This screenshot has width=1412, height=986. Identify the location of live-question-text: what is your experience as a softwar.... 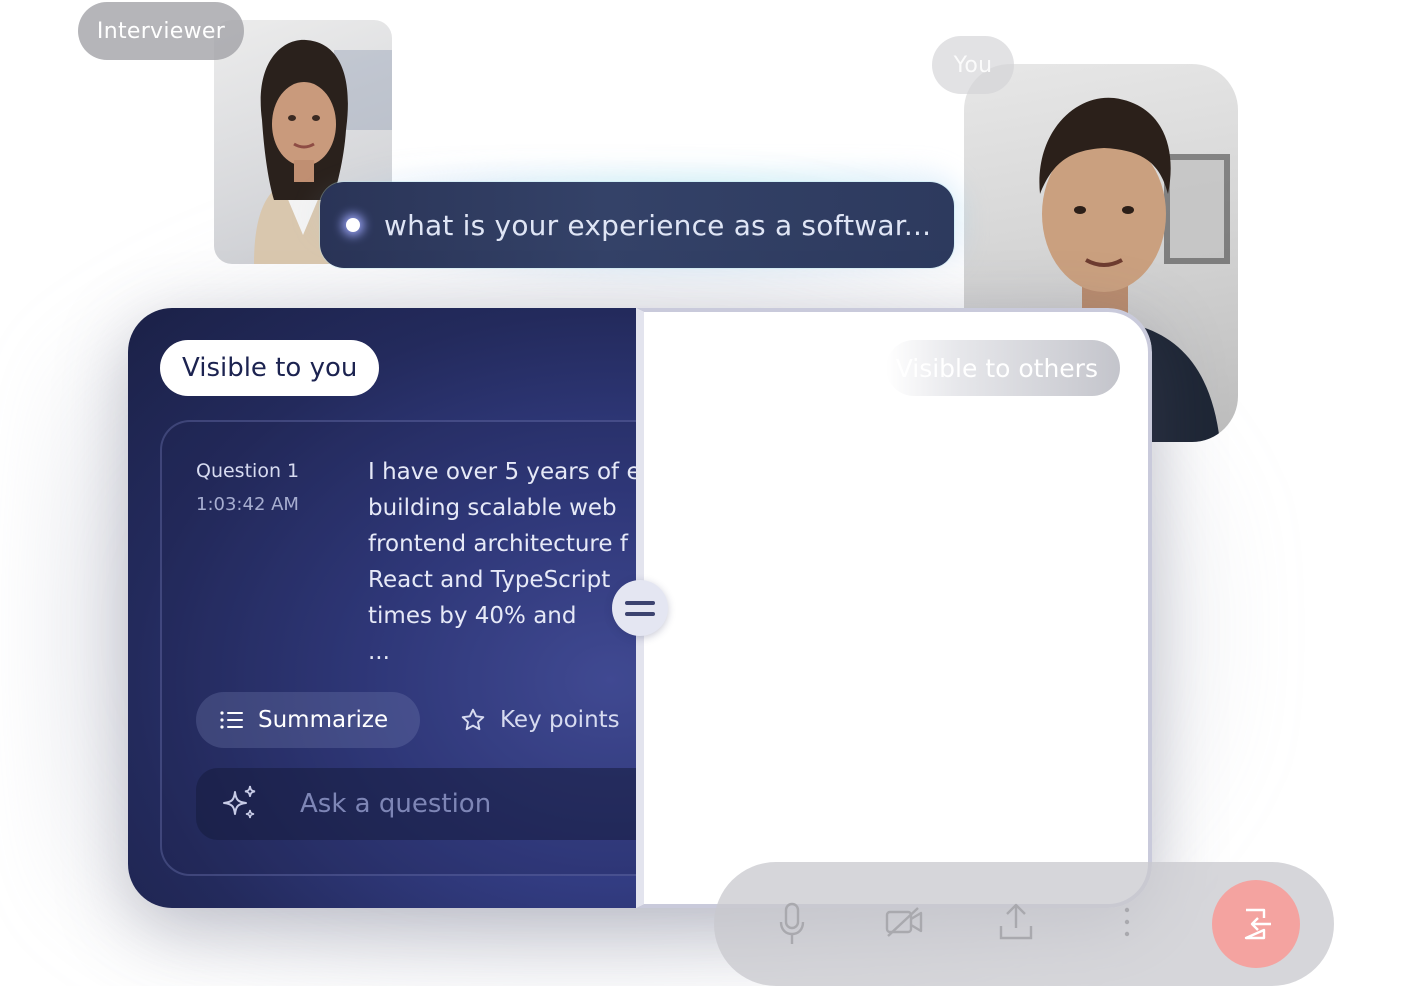
(658, 225).